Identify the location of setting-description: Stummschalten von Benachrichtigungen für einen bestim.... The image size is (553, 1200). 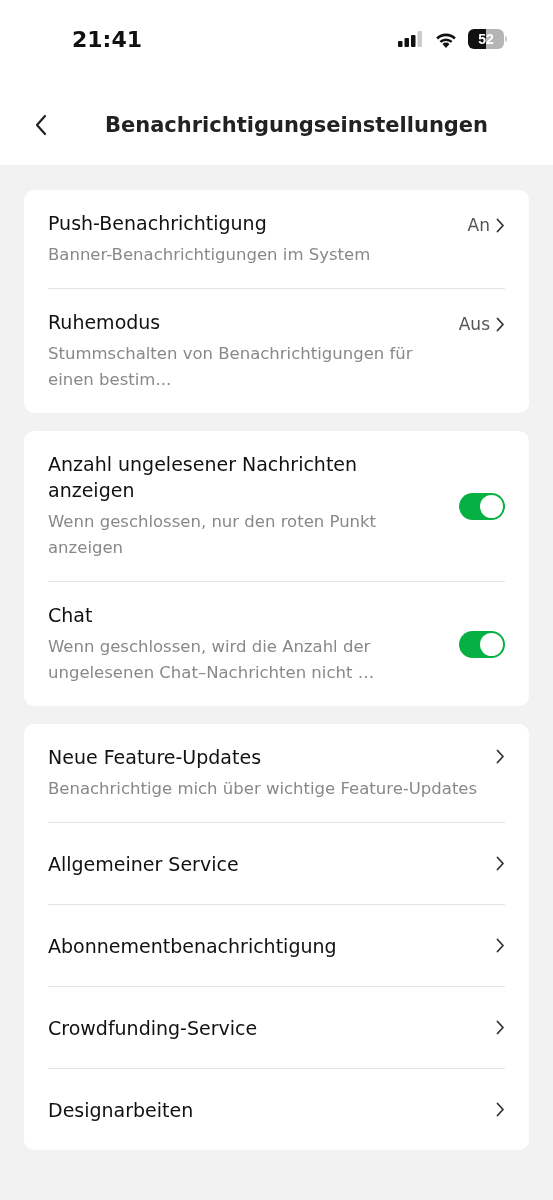
(231, 367).